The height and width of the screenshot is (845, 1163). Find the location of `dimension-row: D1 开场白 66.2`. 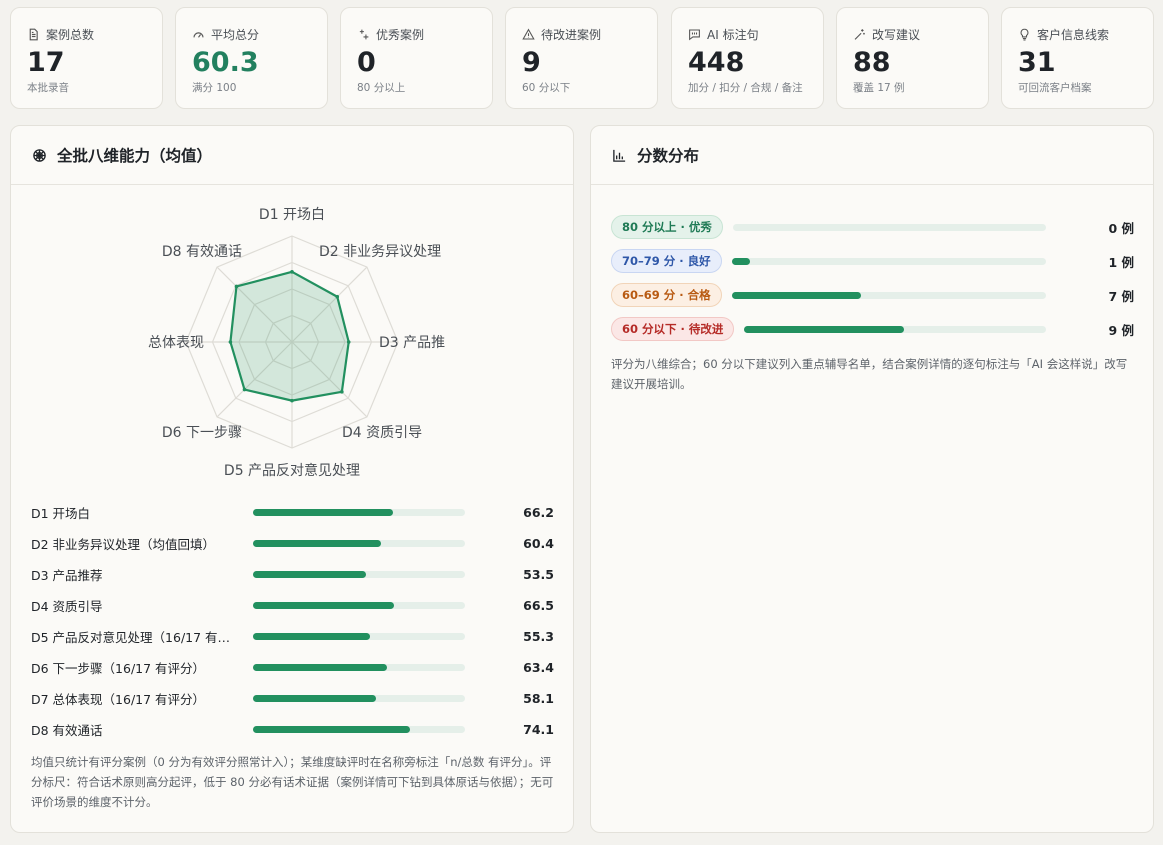

dimension-row: D1 开场白 66.2 is located at coordinates (292, 512).